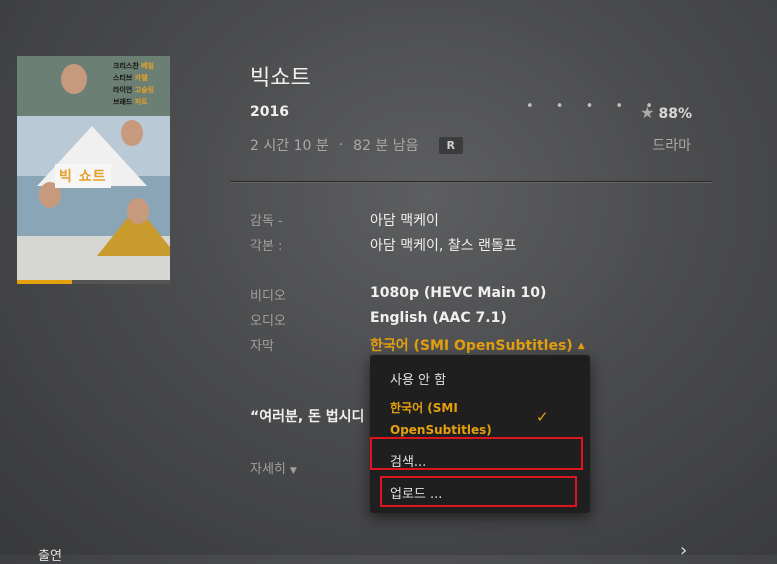 This screenshot has width=777, height=564. What do you see at coordinates (671, 146) in the screenshot?
I see `genre: 드라마` at bounding box center [671, 146].